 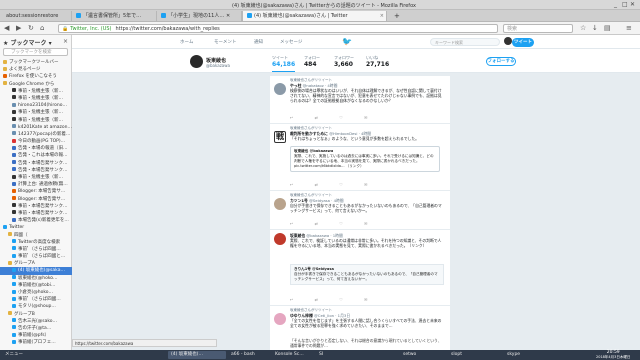 What do you see at coordinates (37, 16) in the screenshot?
I see `tab-session-restore: about:sessionrestore` at bounding box center [37, 16].